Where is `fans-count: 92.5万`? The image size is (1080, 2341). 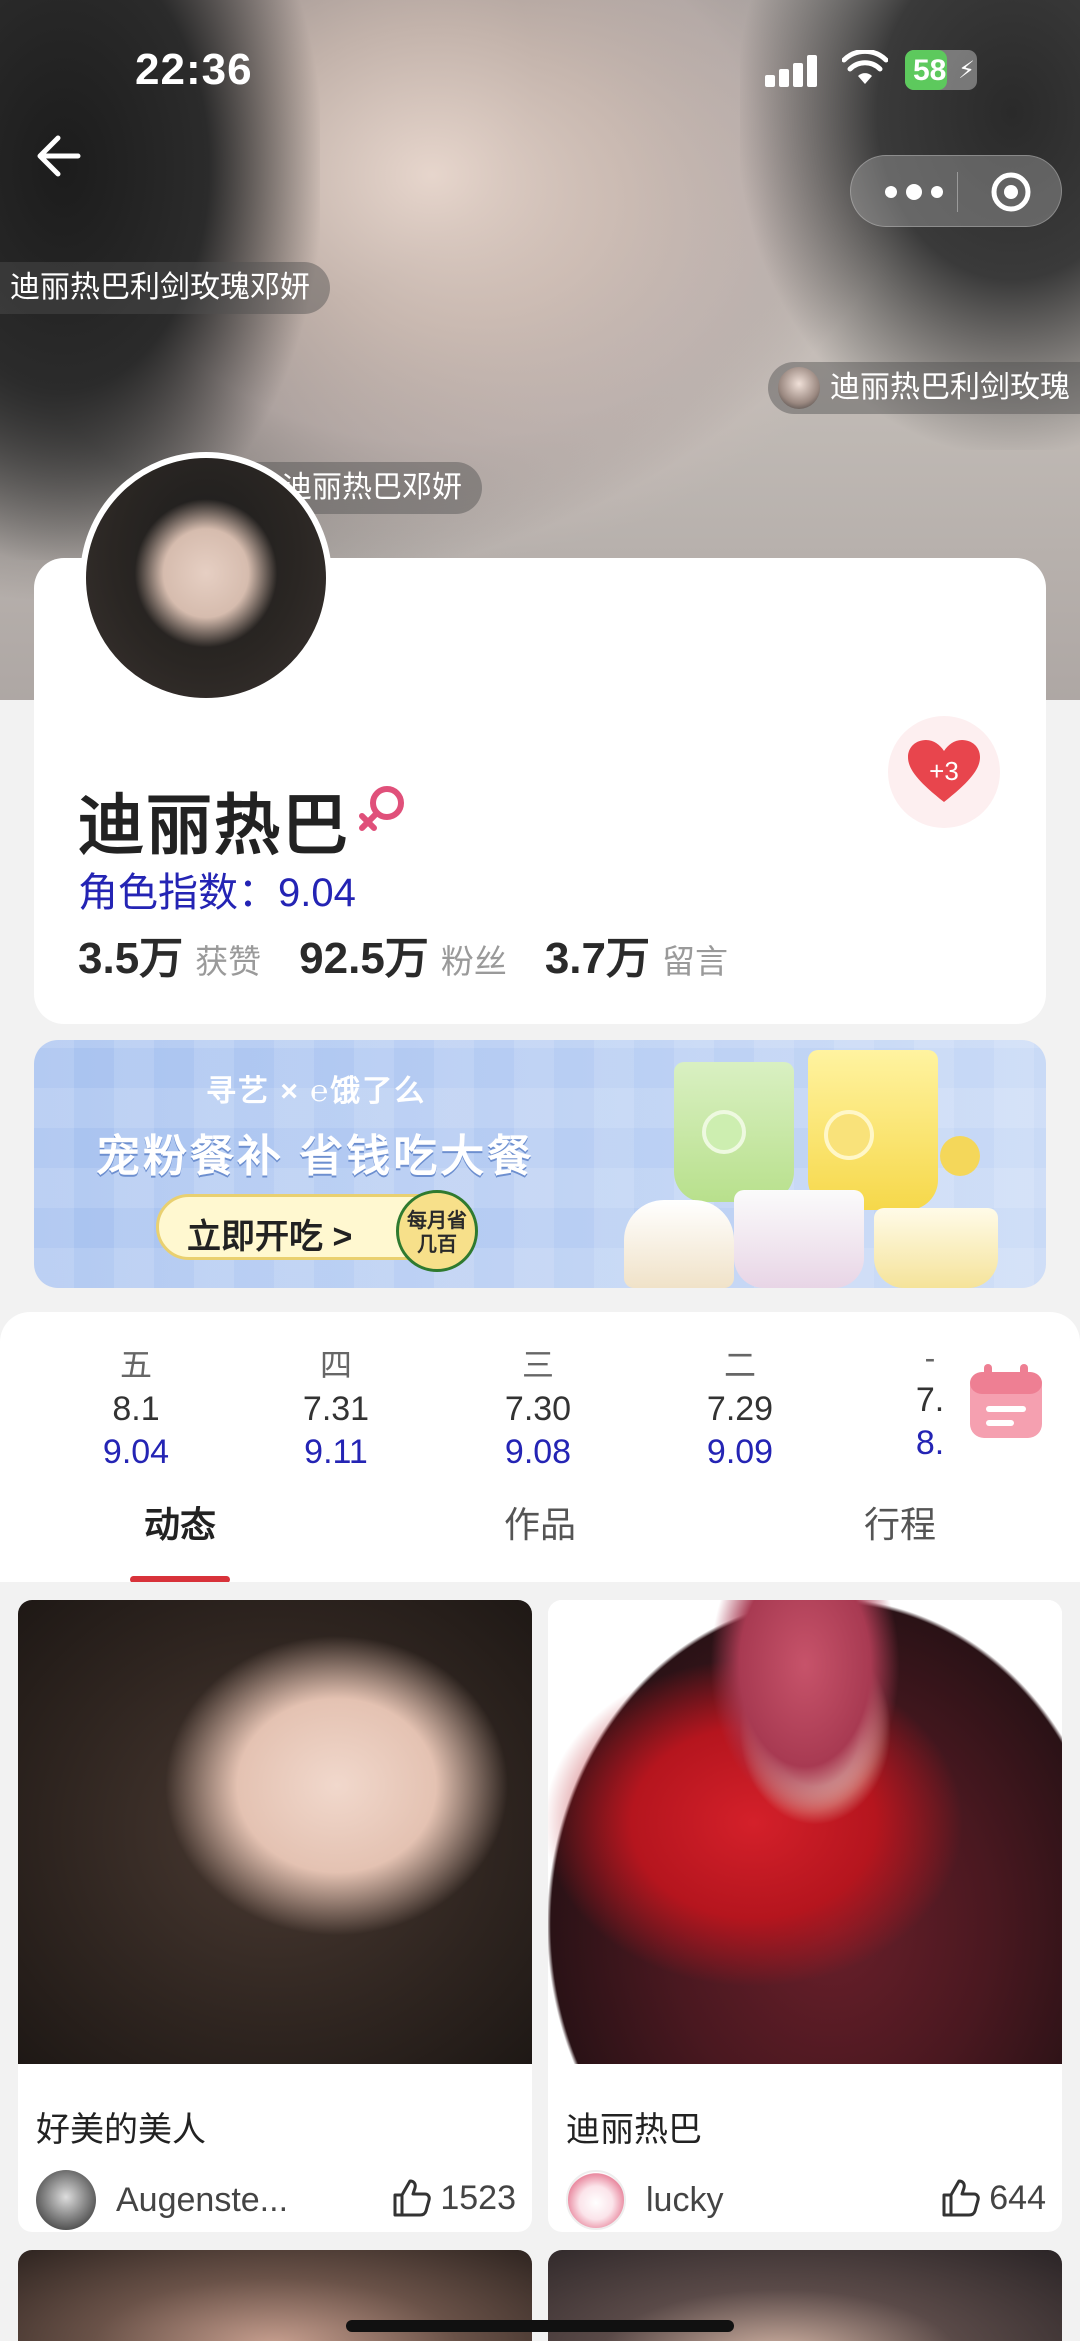 fans-count: 92.5万 is located at coordinates (364, 958).